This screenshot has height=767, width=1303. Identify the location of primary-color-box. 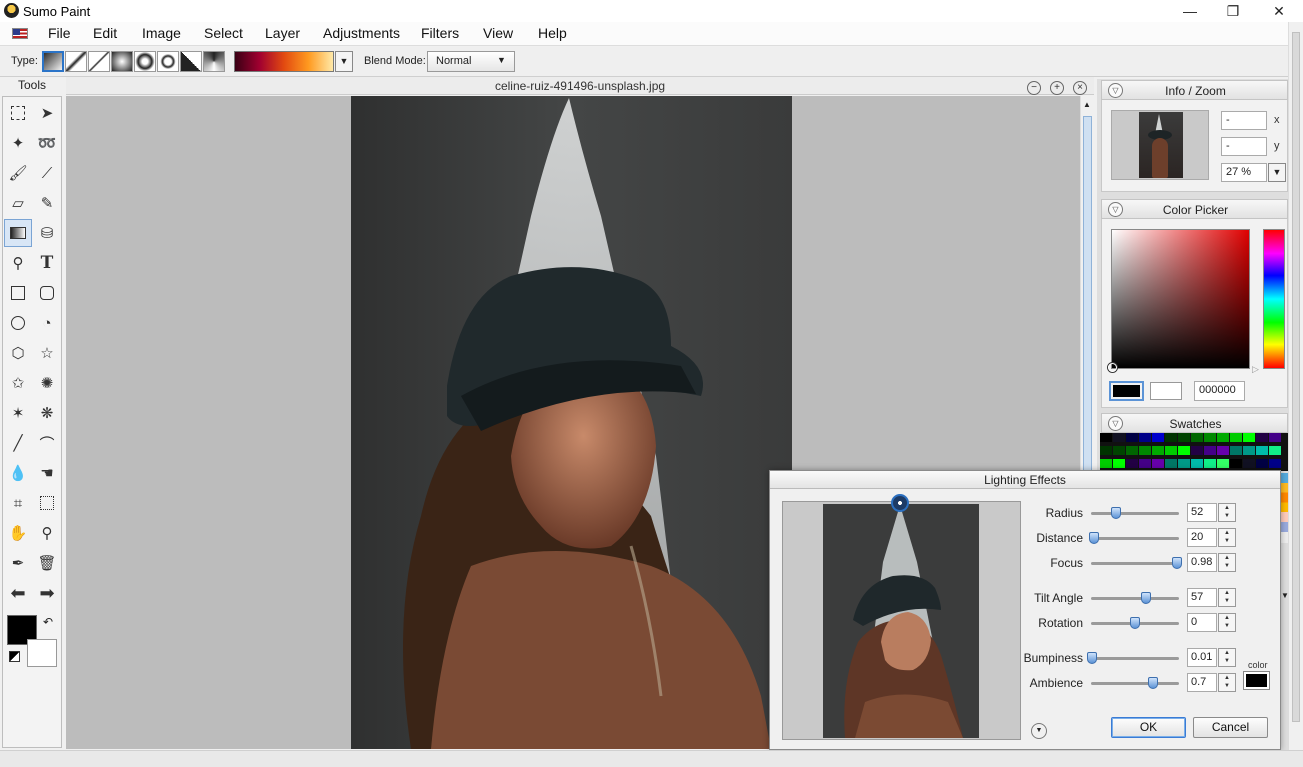
(1126, 391).